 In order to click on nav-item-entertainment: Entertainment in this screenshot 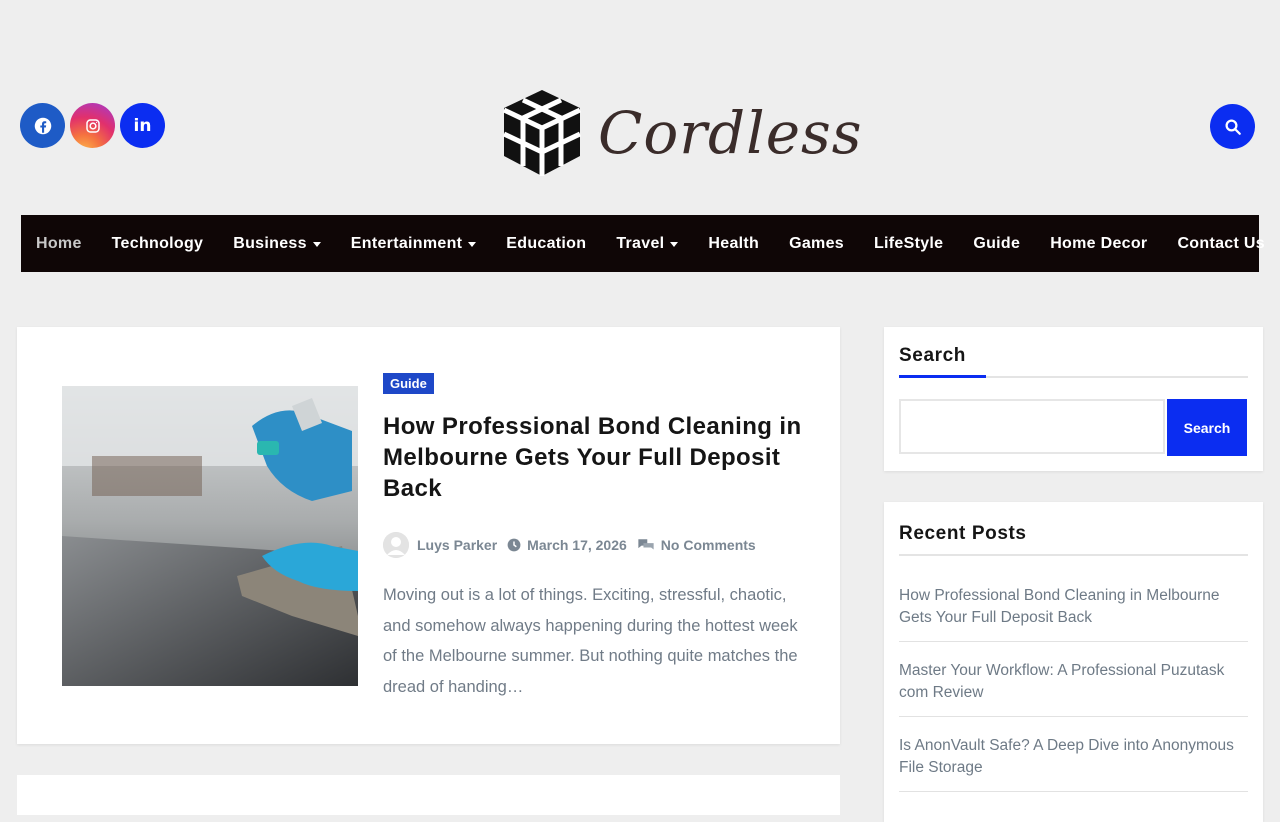, I will do `click(413, 244)`.